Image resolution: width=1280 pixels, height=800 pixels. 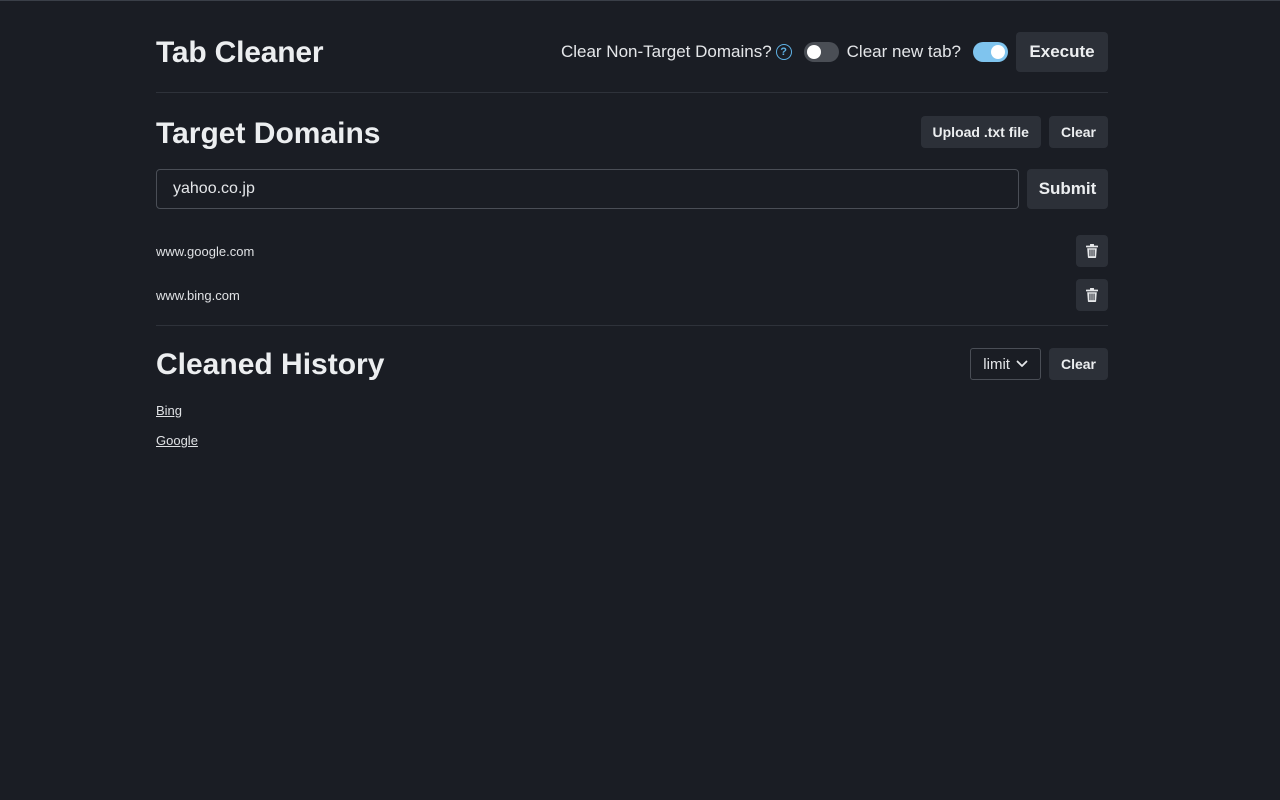 I want to click on execute-button: Execute, so click(x=1062, y=52).